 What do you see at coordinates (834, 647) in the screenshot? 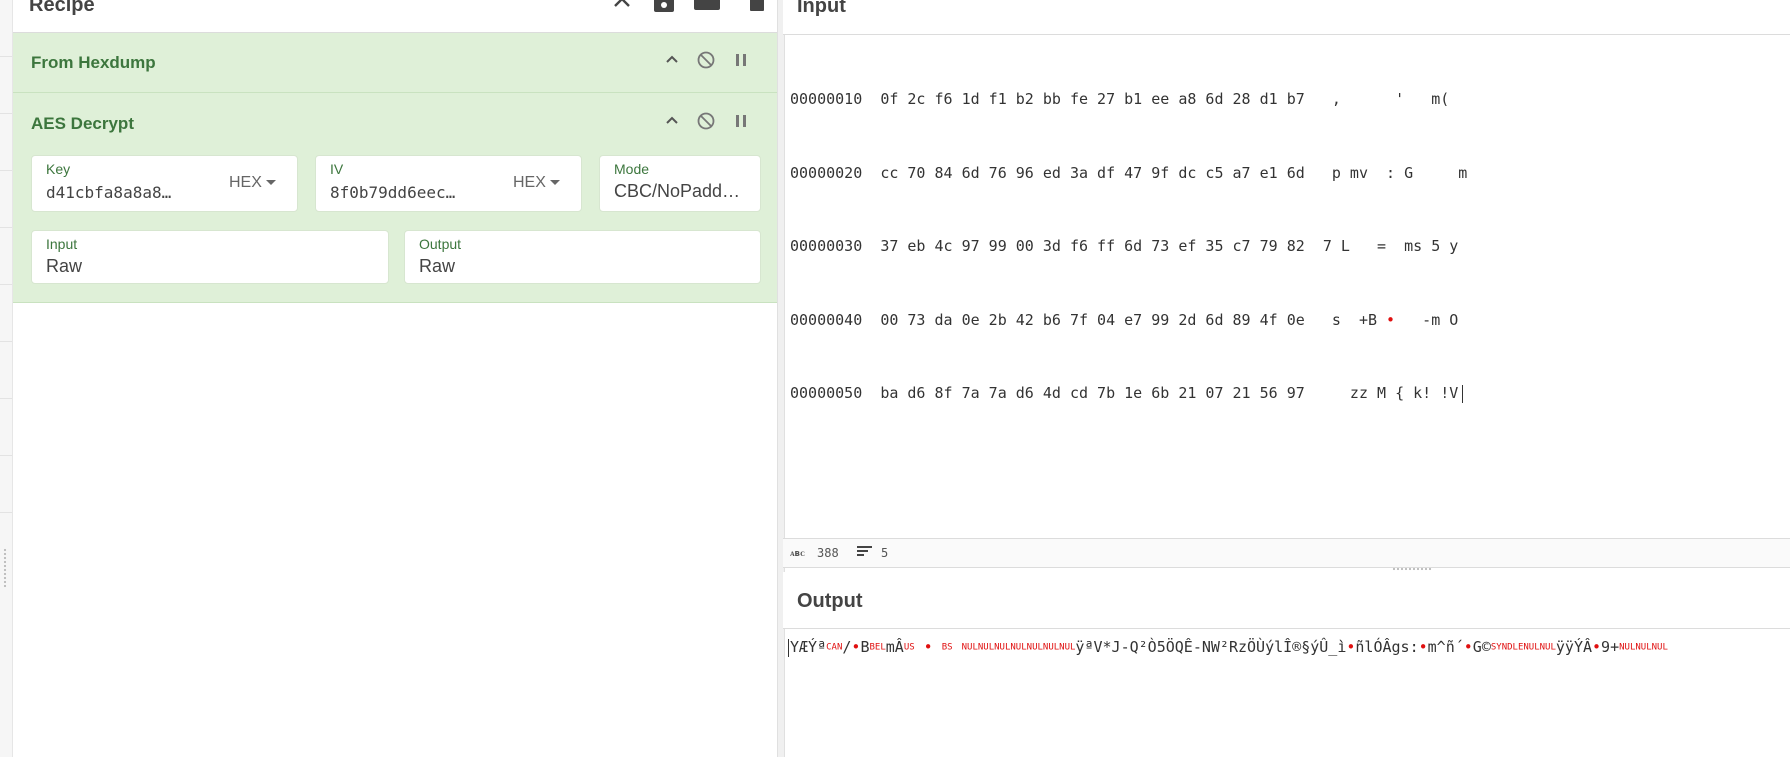
I see `control-char-label: CAN` at bounding box center [834, 647].